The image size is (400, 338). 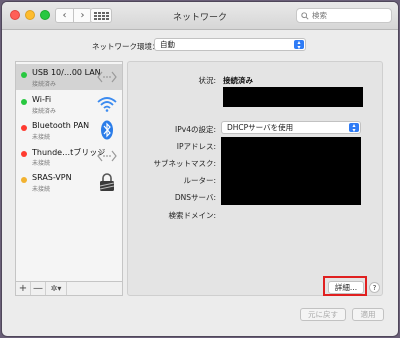 What do you see at coordinates (323, 314) in the screenshot?
I see `revert-button: 元に戻す` at bounding box center [323, 314].